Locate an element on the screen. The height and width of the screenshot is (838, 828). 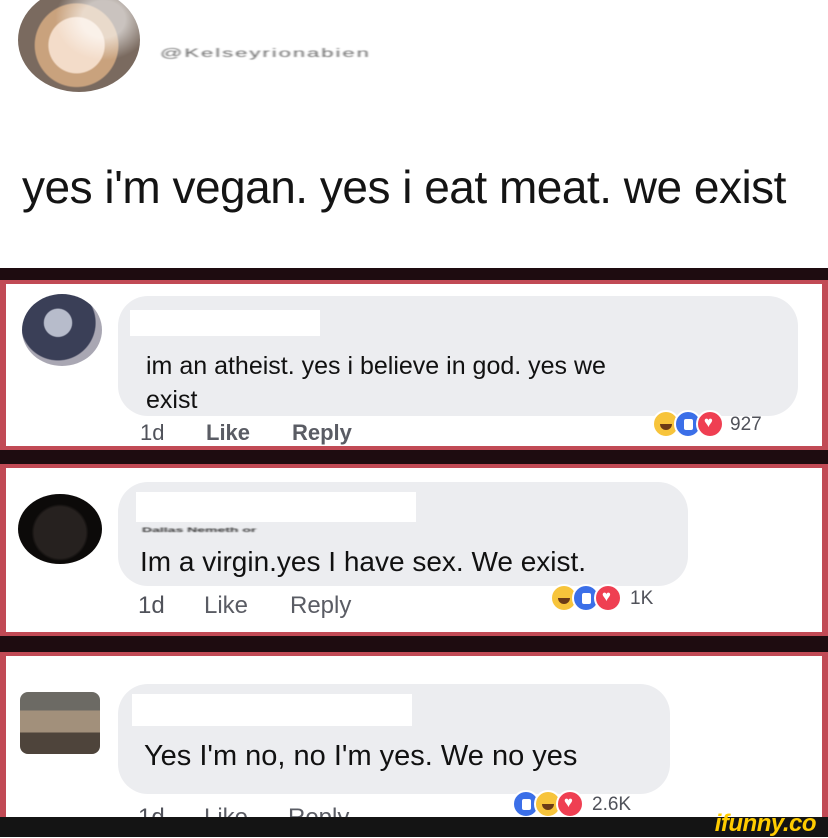
tweet-author-name: @Kelseyrionabien is located at coordinates (265, 53).